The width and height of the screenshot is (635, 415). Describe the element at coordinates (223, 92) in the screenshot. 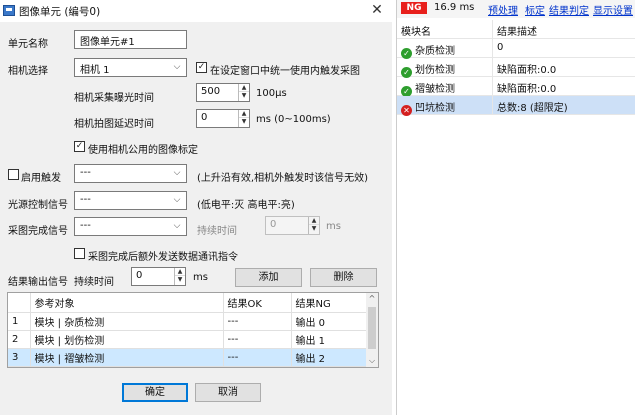

I see `exposure-stepper: 500 ▲ ▼` at that location.